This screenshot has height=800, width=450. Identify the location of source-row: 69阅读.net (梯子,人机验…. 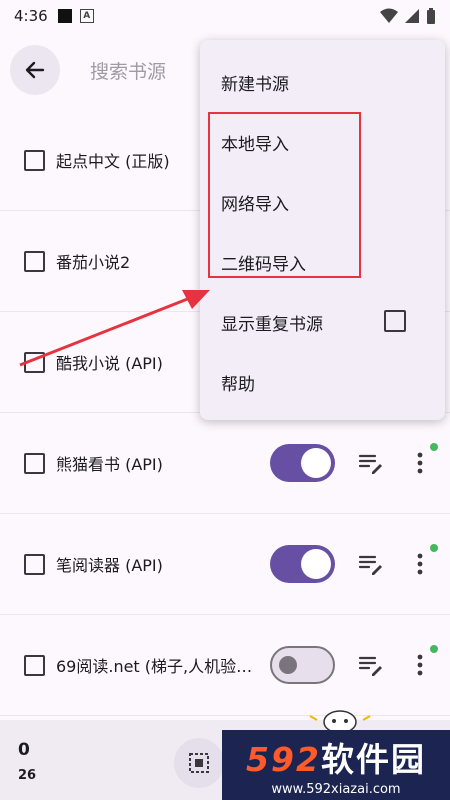
(225, 665).